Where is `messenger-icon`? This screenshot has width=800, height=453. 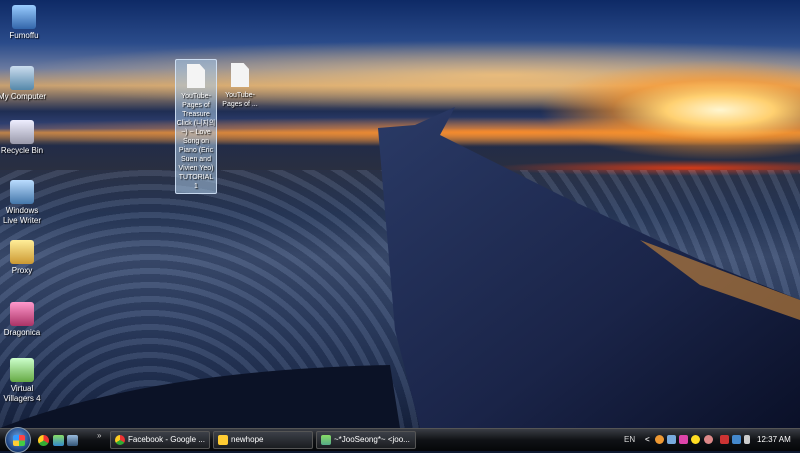
messenger-icon is located at coordinates (326, 440).